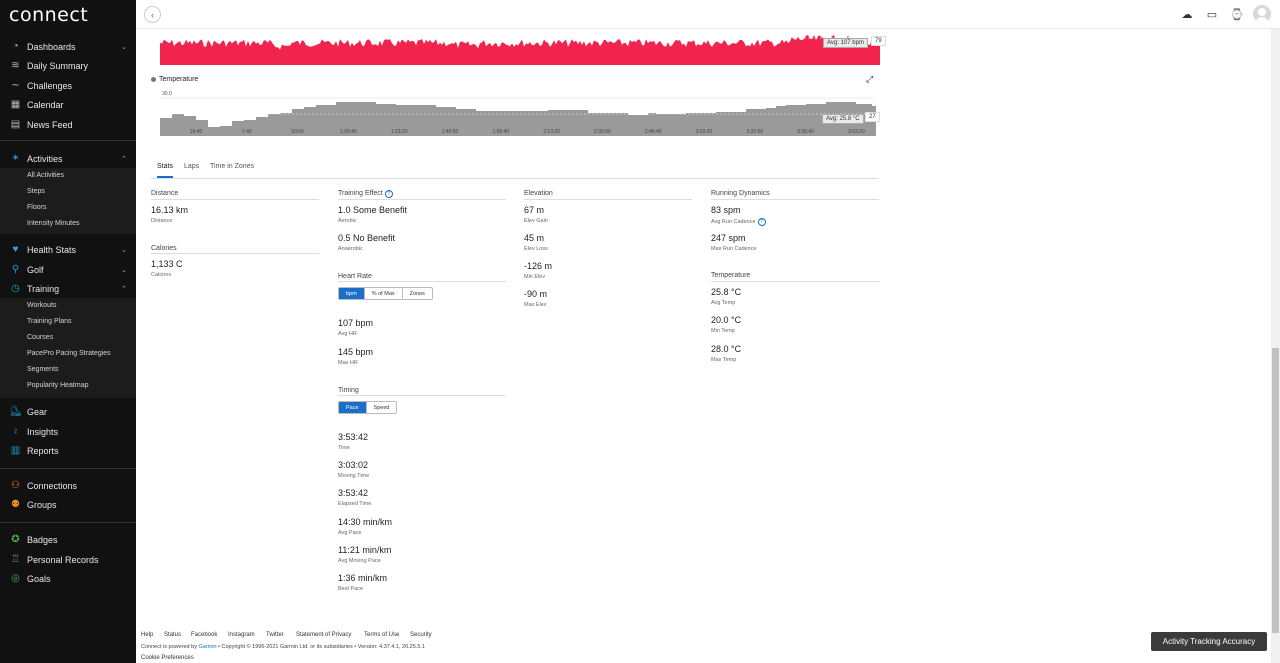 The image size is (1280, 663). What do you see at coordinates (48, 15) in the screenshot?
I see `connect-logo: connect` at bounding box center [48, 15].